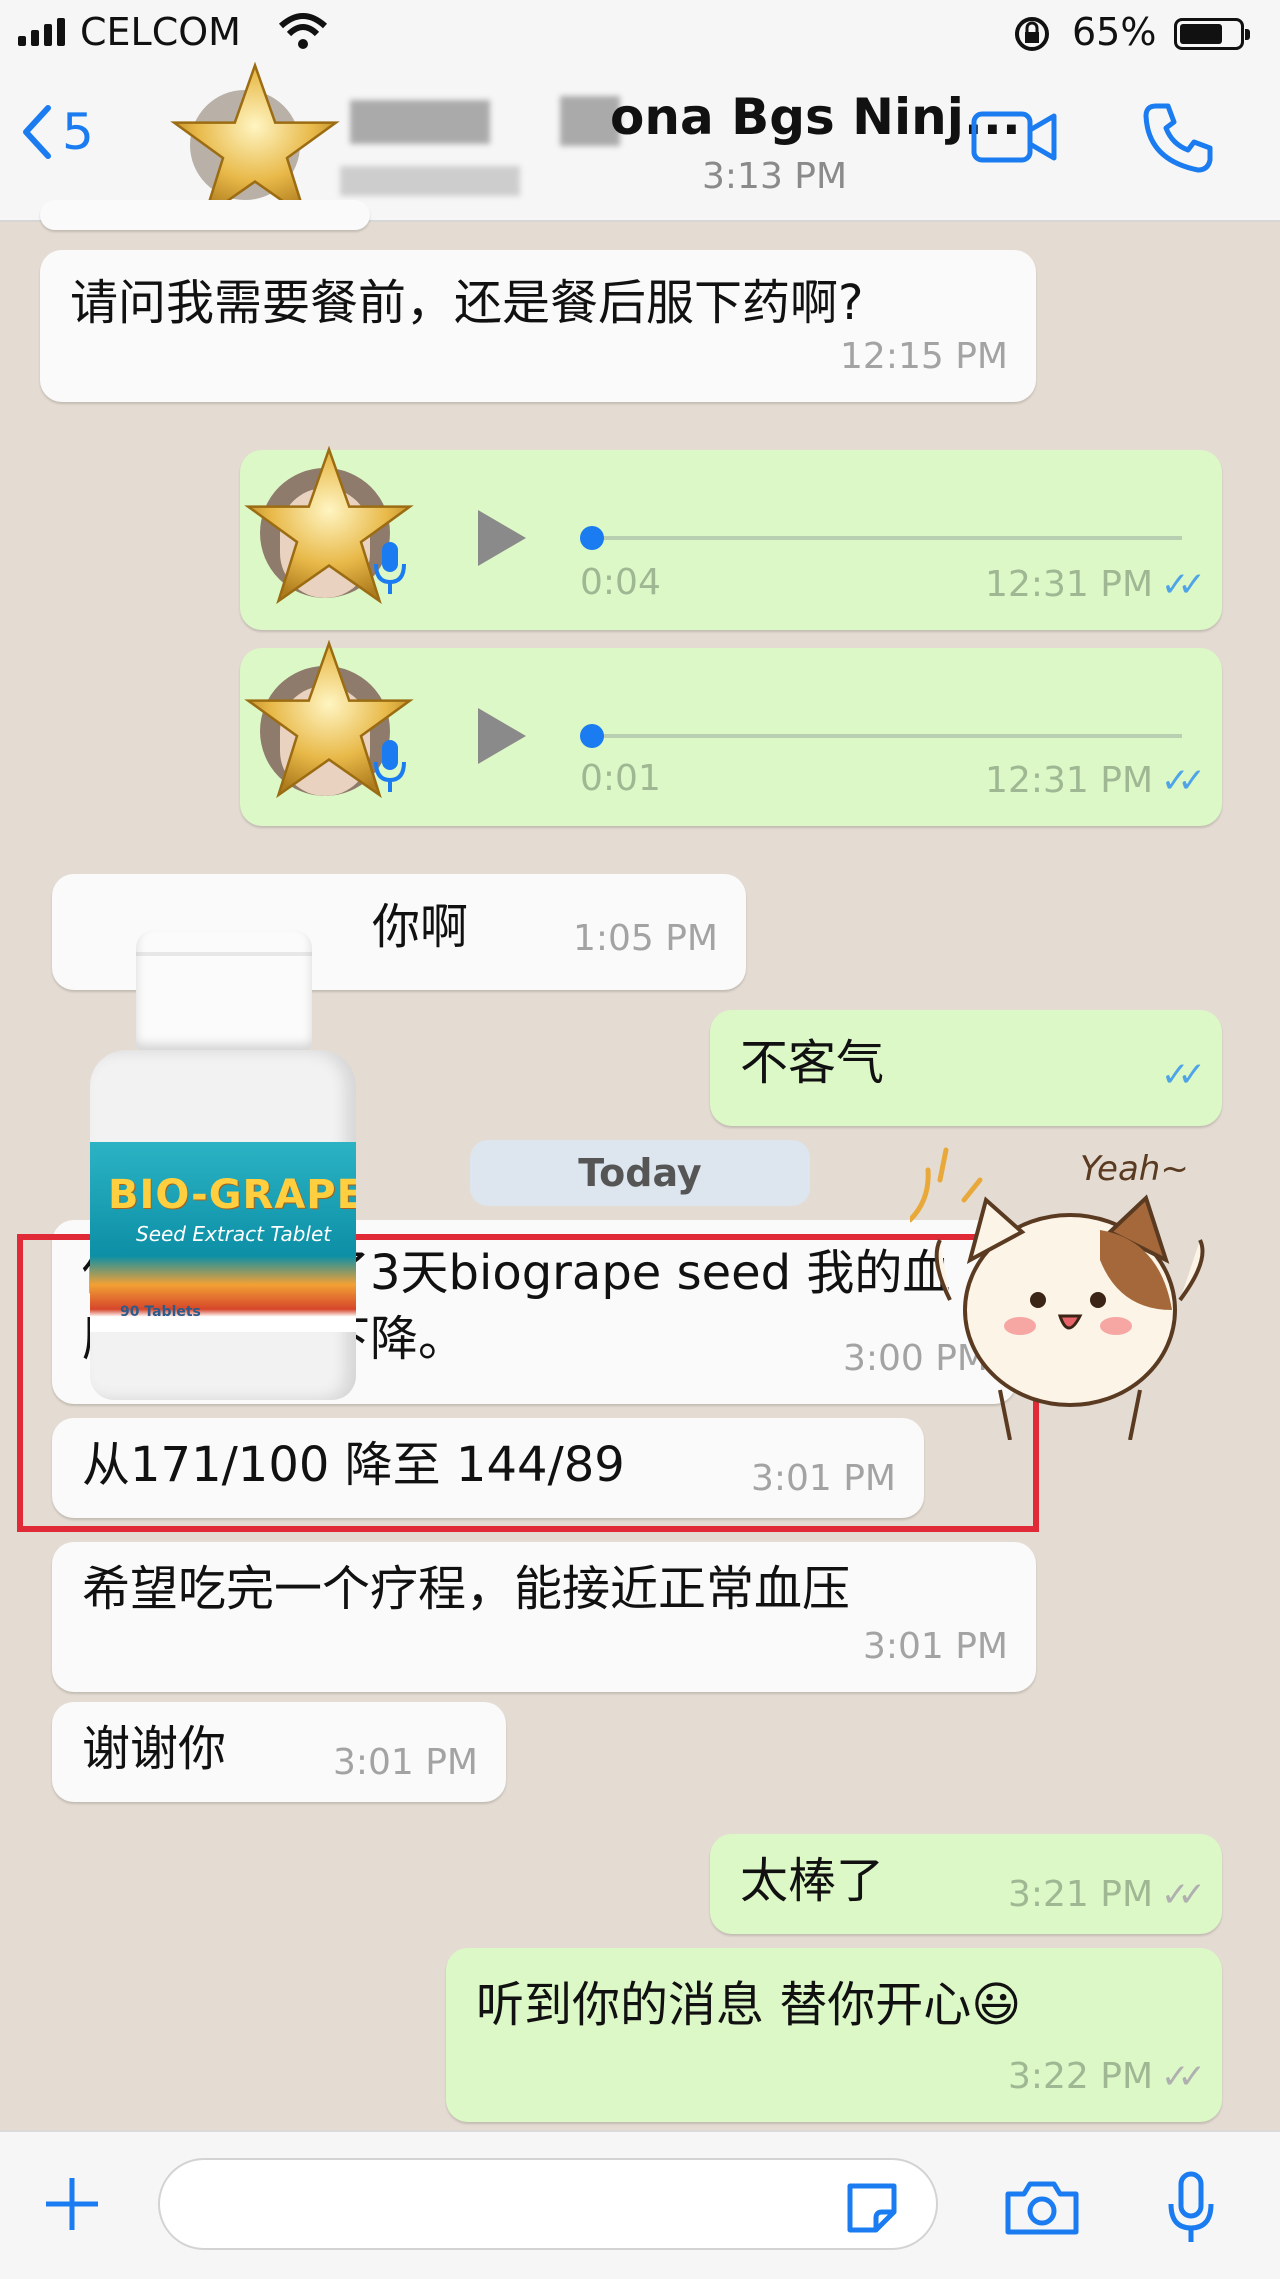  I want to click on plus-icon, so click(72, 2204).